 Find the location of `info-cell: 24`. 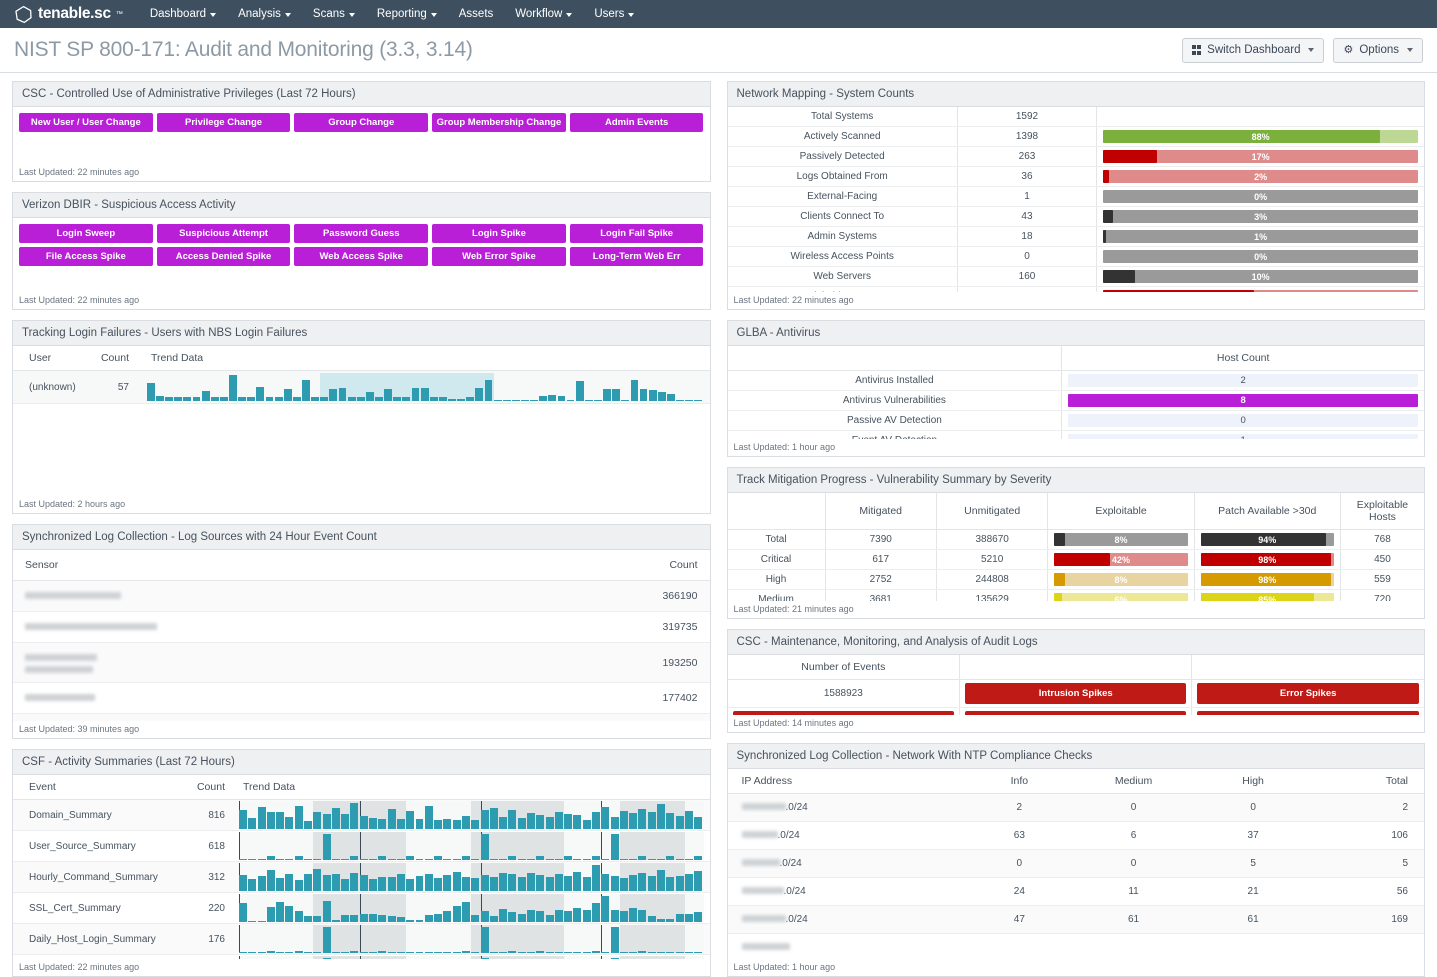

info-cell: 24 is located at coordinates (1019, 891).